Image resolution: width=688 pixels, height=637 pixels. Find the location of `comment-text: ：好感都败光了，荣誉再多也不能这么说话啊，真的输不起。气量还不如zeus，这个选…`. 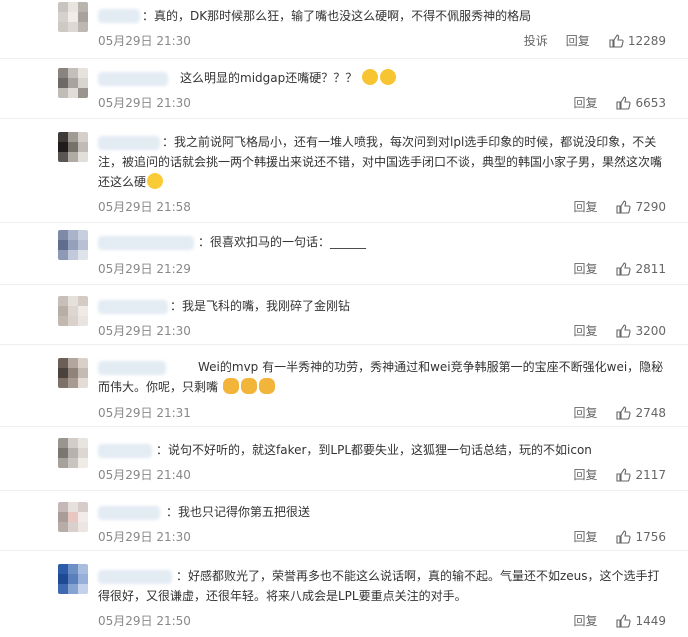

comment-text: ：好感都败光了，荣誉再多也不能这么说话啊，真的输不起。气量还不如zeus，这个选… is located at coordinates (379, 586).